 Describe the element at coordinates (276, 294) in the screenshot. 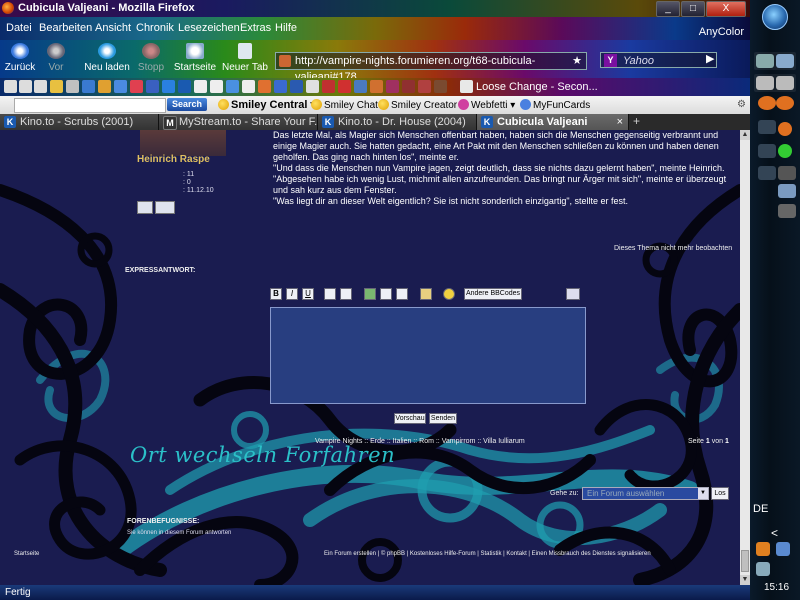

I see `bold-button: B` at that location.